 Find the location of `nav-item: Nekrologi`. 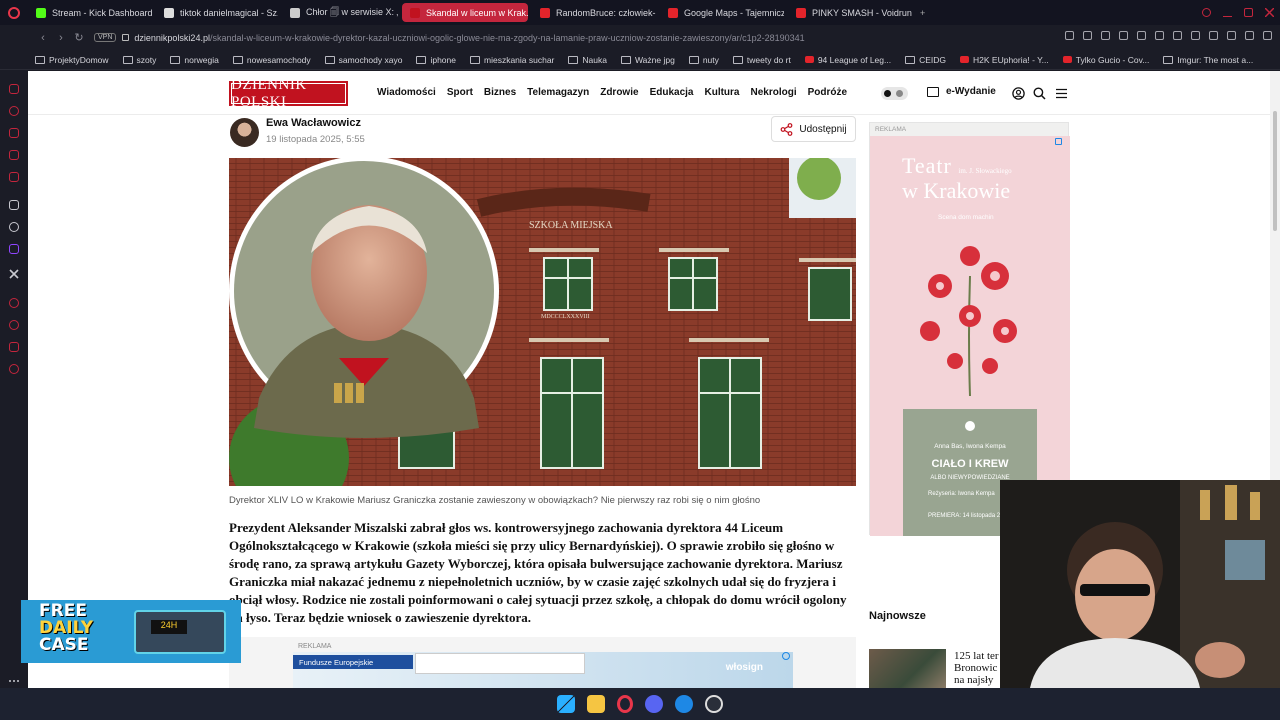

nav-item: Nekrologi is located at coordinates (773, 92).